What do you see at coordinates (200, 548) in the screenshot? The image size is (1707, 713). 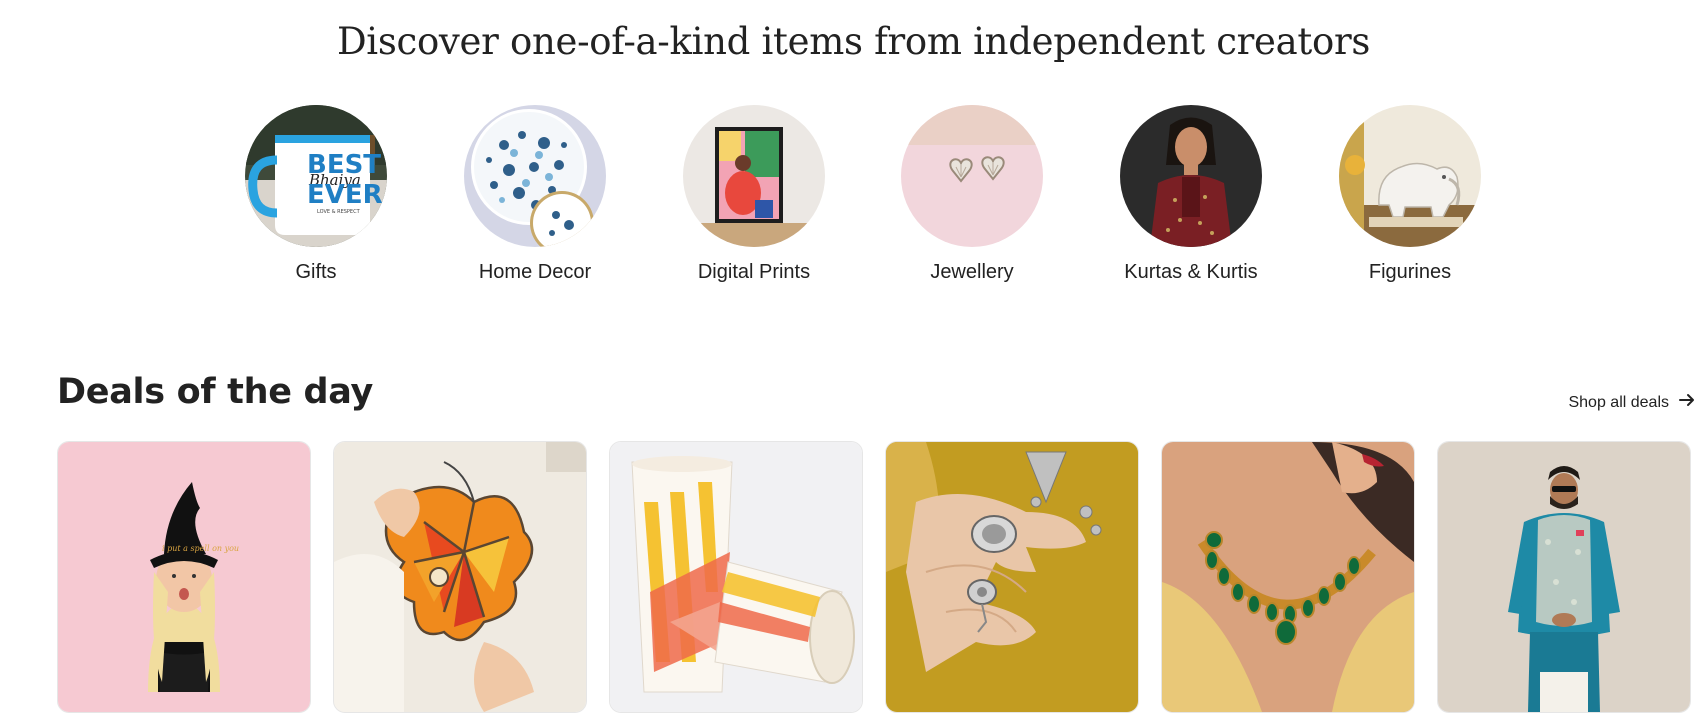 I see `svg-text: i put a spell on you` at bounding box center [200, 548].